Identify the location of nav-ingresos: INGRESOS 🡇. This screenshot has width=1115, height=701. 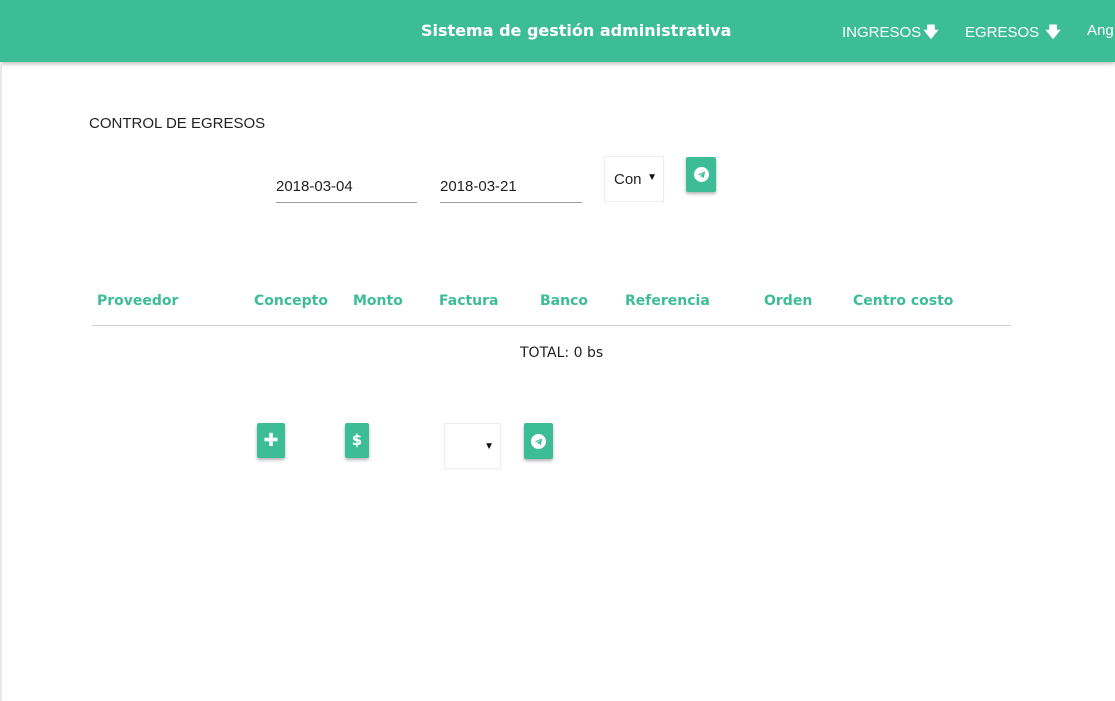
(890, 34).